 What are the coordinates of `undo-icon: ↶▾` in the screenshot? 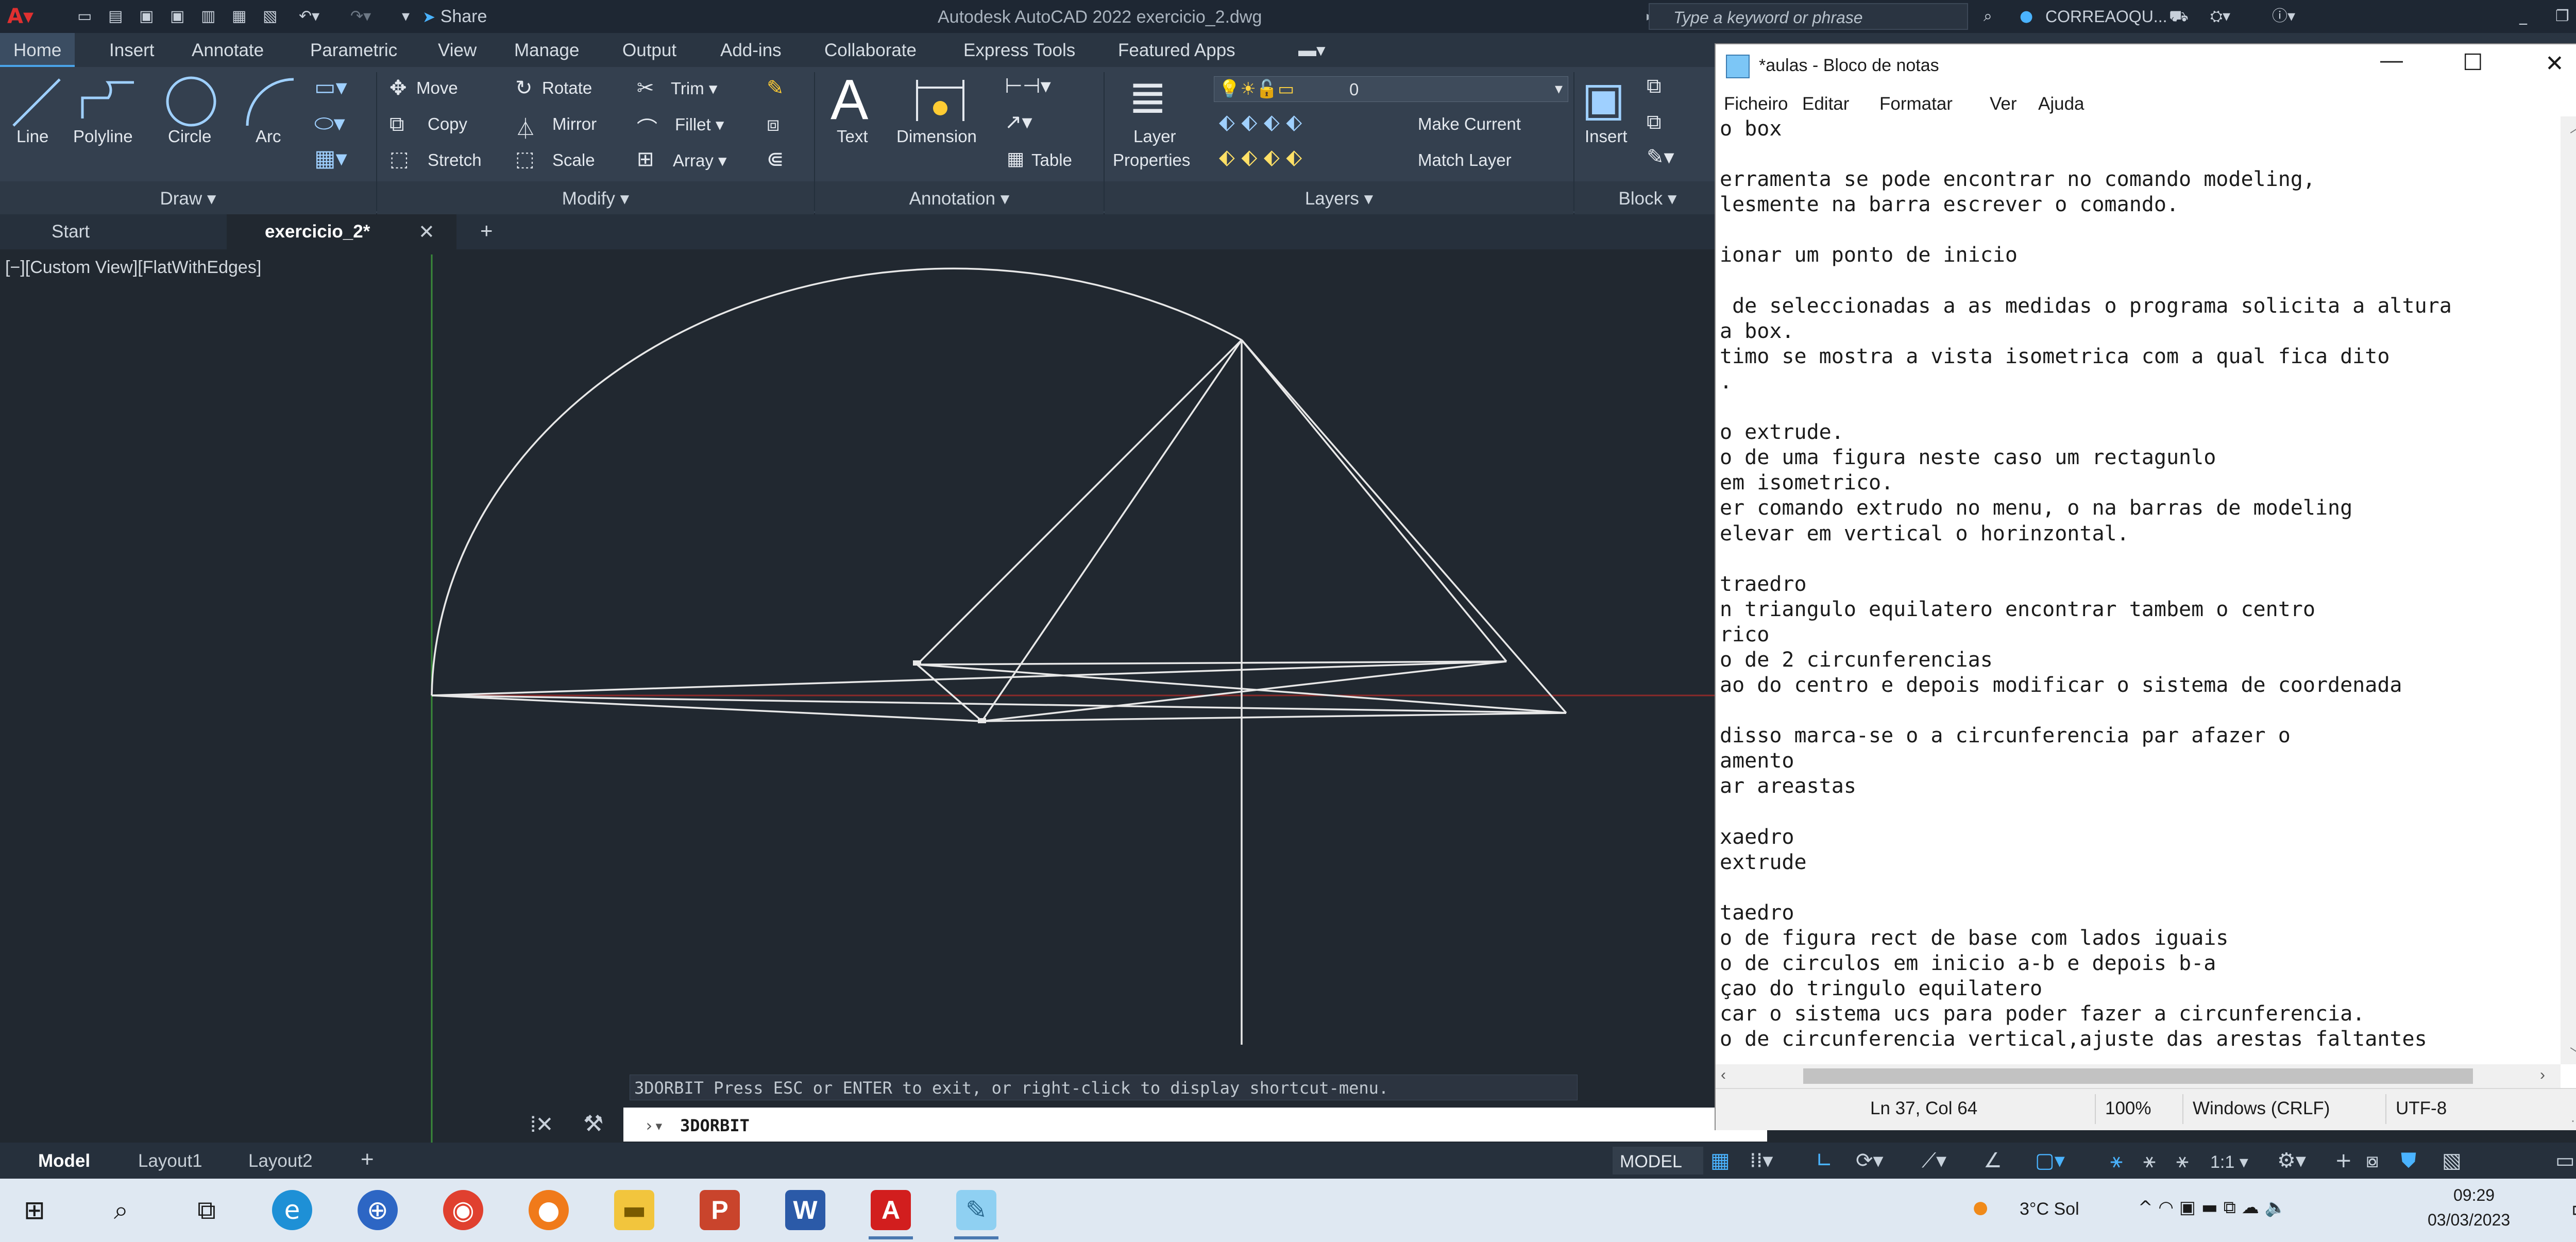 It's located at (309, 16).